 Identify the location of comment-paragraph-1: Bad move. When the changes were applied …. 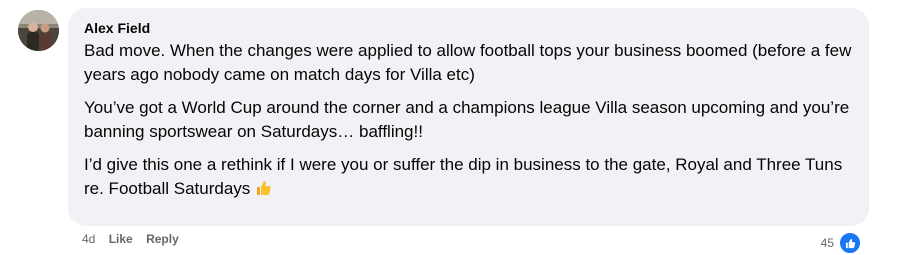
(468, 62).